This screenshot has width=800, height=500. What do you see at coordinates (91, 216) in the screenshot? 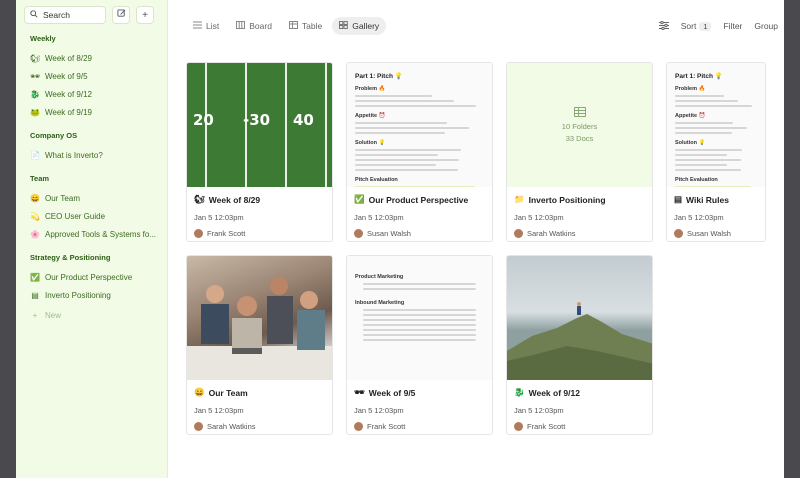
I see `sidebar-item: 💫 CEO User Guide` at bounding box center [91, 216].